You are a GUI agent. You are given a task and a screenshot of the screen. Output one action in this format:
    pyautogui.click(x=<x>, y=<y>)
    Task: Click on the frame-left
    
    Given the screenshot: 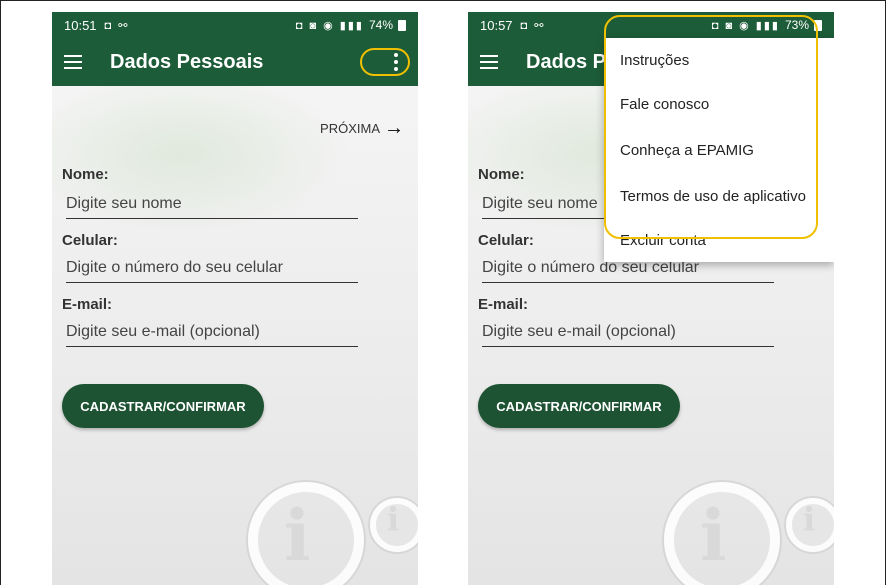 What is the action you would take?
    pyautogui.click(x=0, y=292)
    